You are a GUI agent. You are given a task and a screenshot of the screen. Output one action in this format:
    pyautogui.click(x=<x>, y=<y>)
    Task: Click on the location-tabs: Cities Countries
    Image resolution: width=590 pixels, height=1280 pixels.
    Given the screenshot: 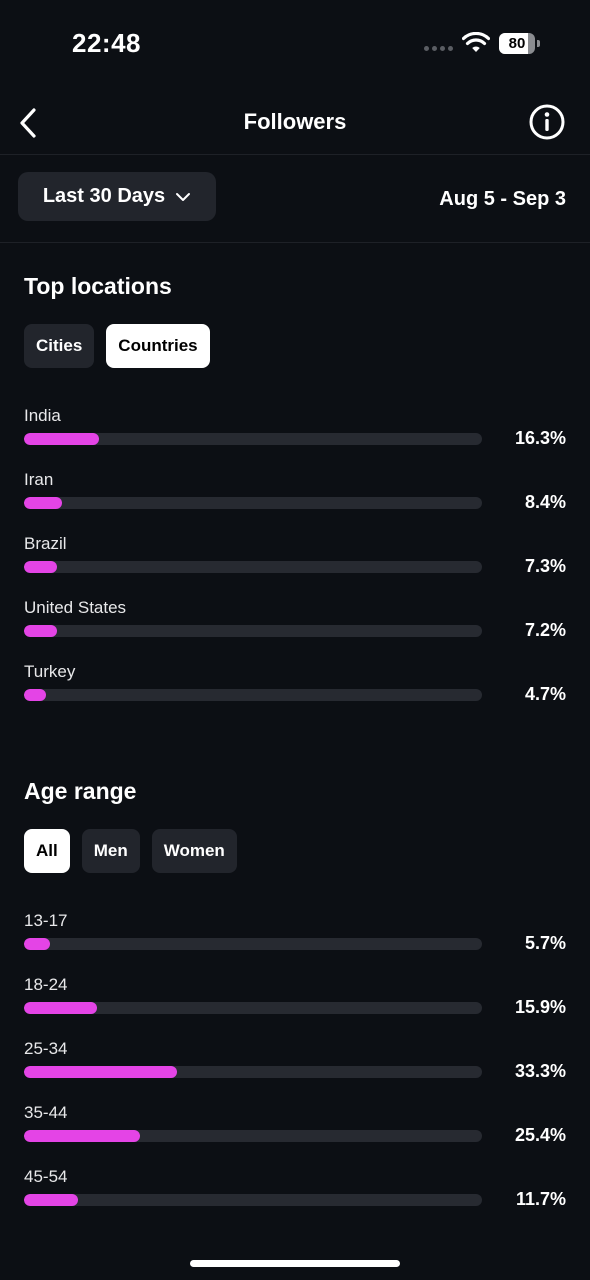 What is the action you would take?
    pyautogui.click(x=117, y=346)
    